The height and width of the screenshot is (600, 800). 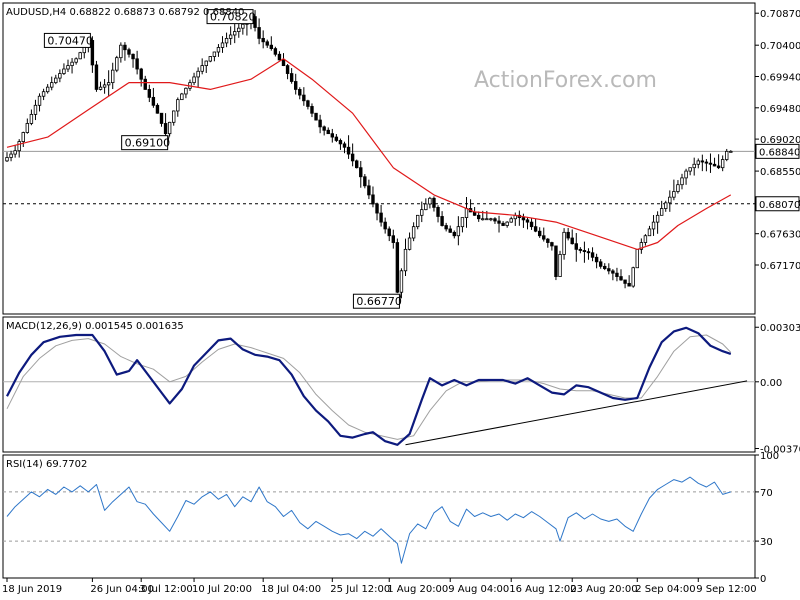 I want to click on y-tick-label: 0.00, so click(x=771, y=383).